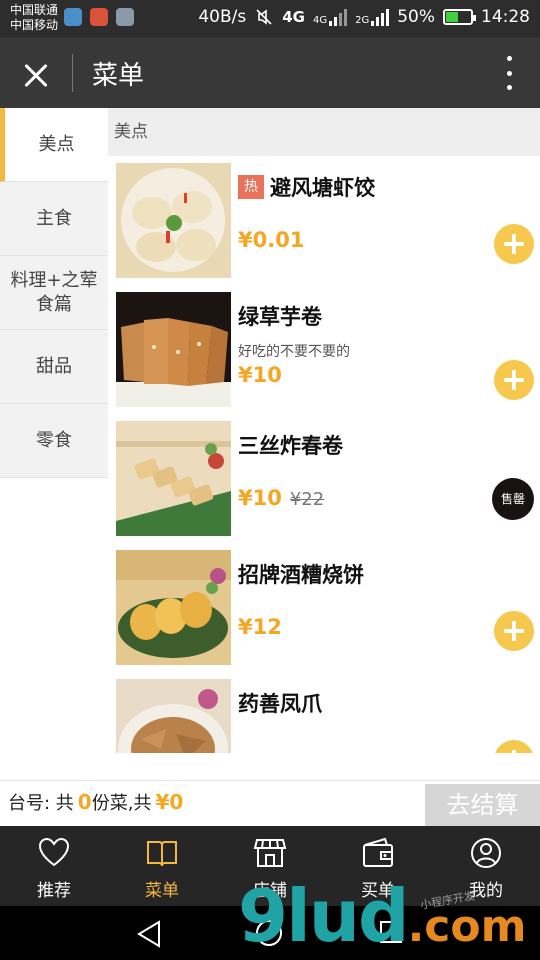  I want to click on dish-name: 绿草芋卷, so click(280, 317).